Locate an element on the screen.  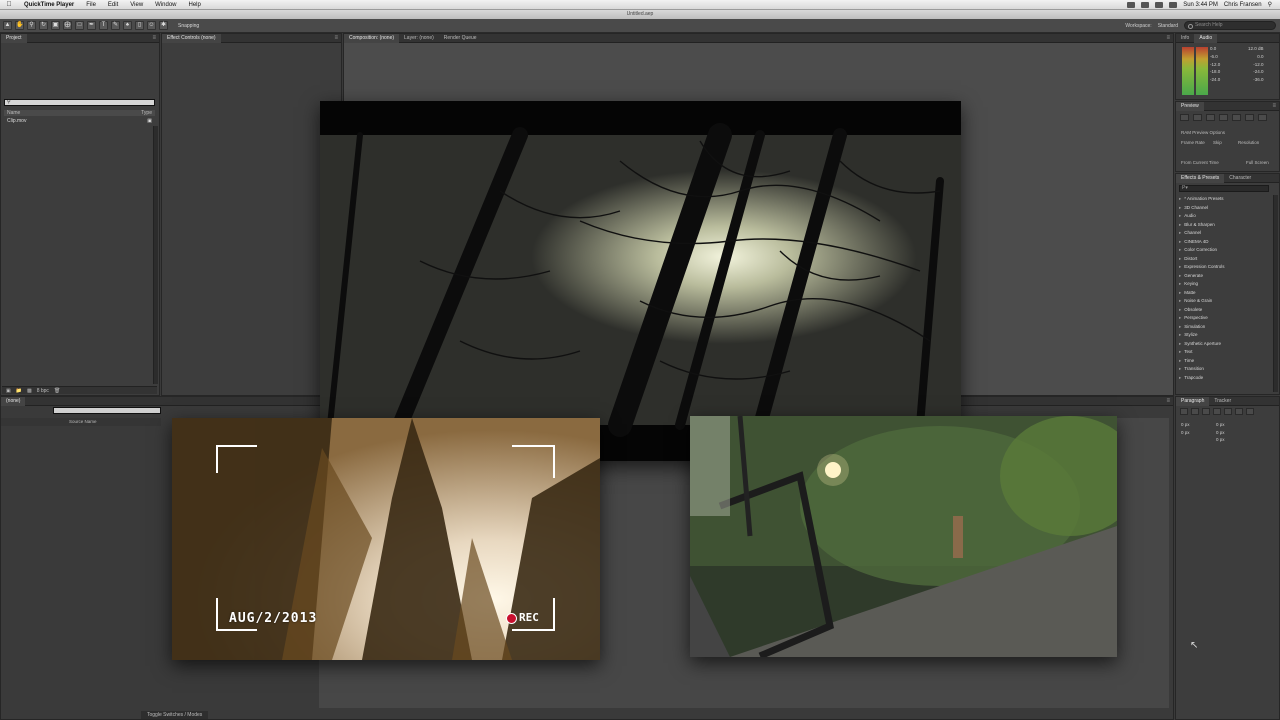
first-frame-button is located at coordinates (1184, 117).